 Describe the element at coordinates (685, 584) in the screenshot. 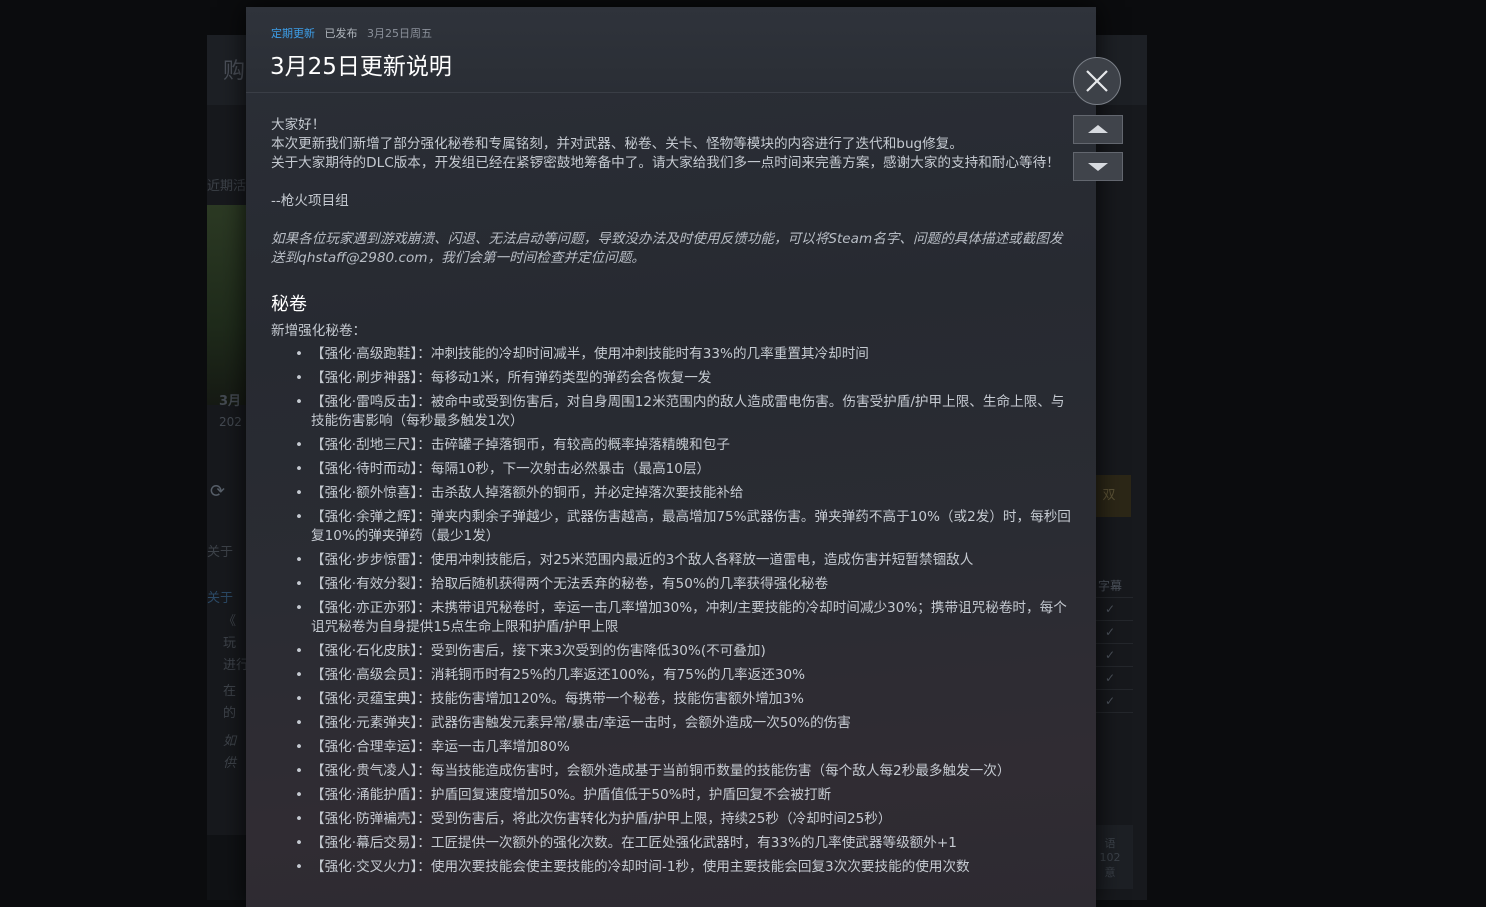

I see `list-item: 【强化·有效分裂】：拾取后随机获得两个无法丢弃的秘卷，有50%的几率获得强化秘卷` at that location.